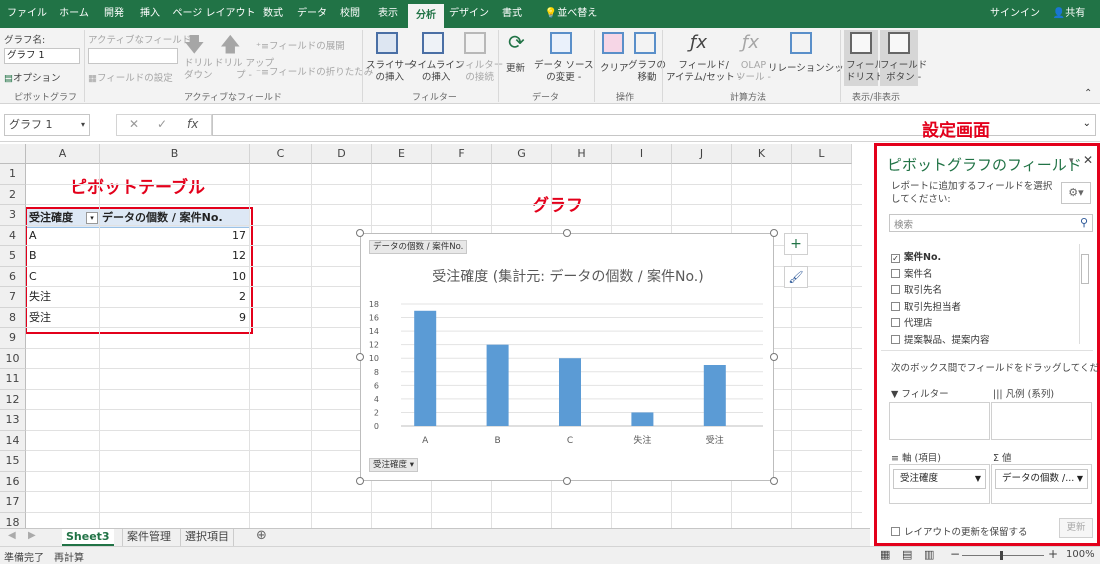 The height and width of the screenshot is (564, 1100). Describe the element at coordinates (13, 317) in the screenshot. I see `row-header: 8` at that location.